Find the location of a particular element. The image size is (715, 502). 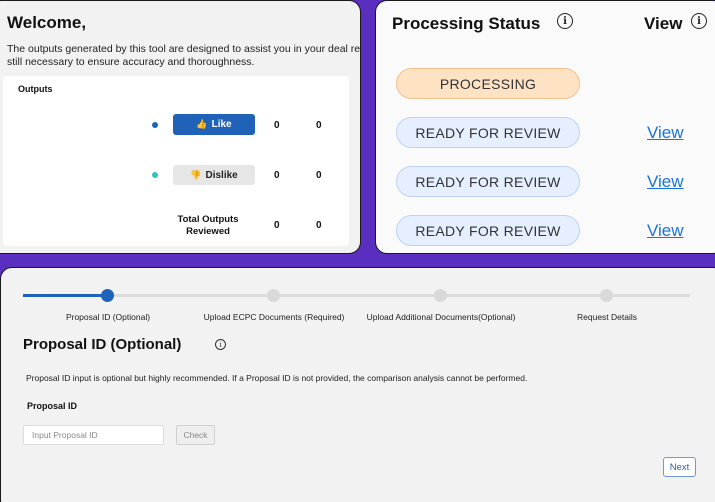

like-button: 👍 Like is located at coordinates (214, 124).